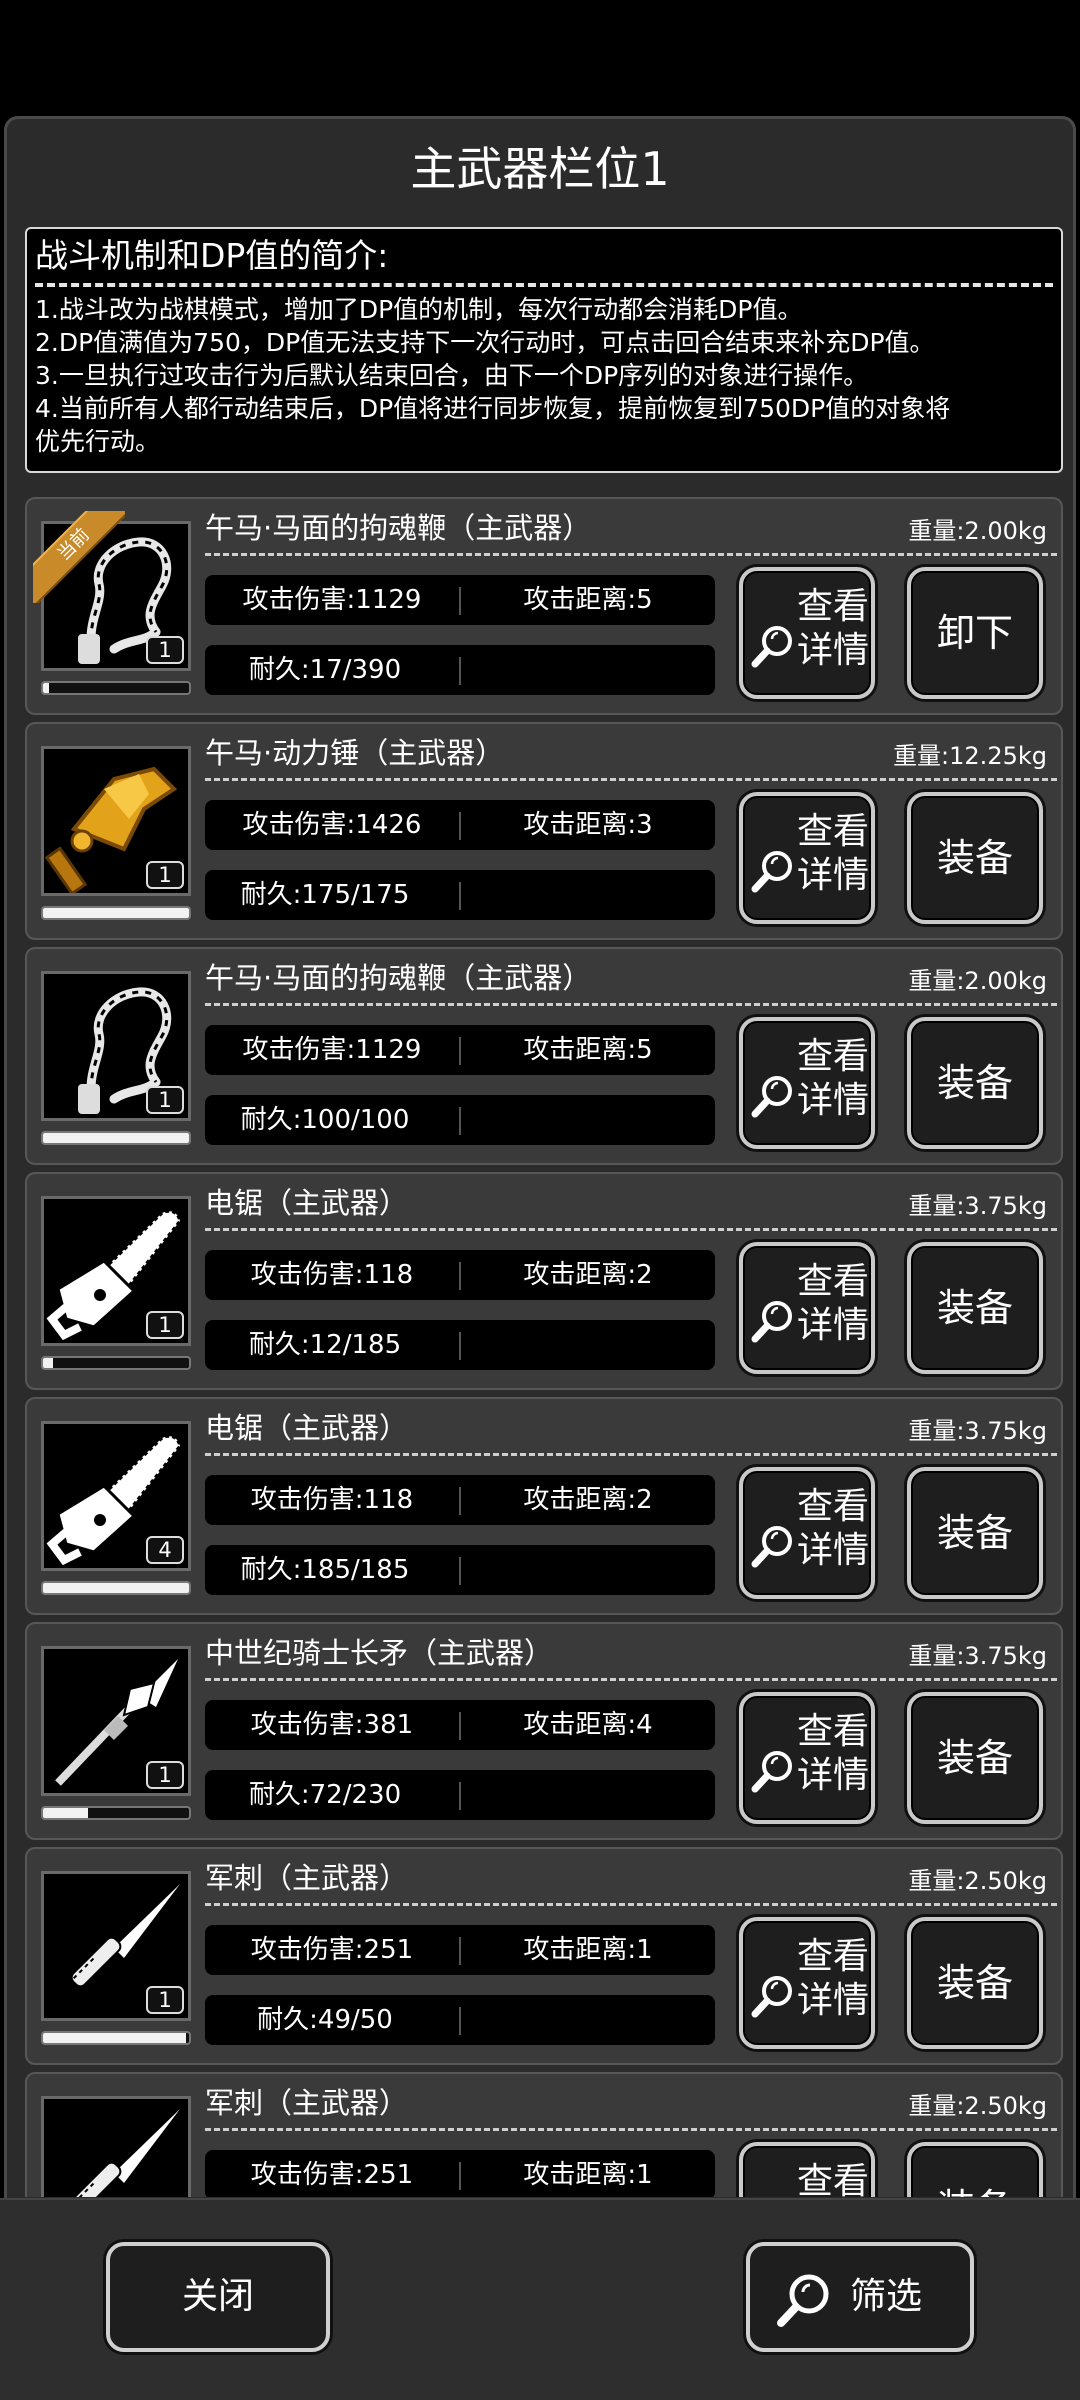  Describe the element at coordinates (332, 1725) in the screenshot. I see `attack-damage: 攻击伤害:381` at that location.